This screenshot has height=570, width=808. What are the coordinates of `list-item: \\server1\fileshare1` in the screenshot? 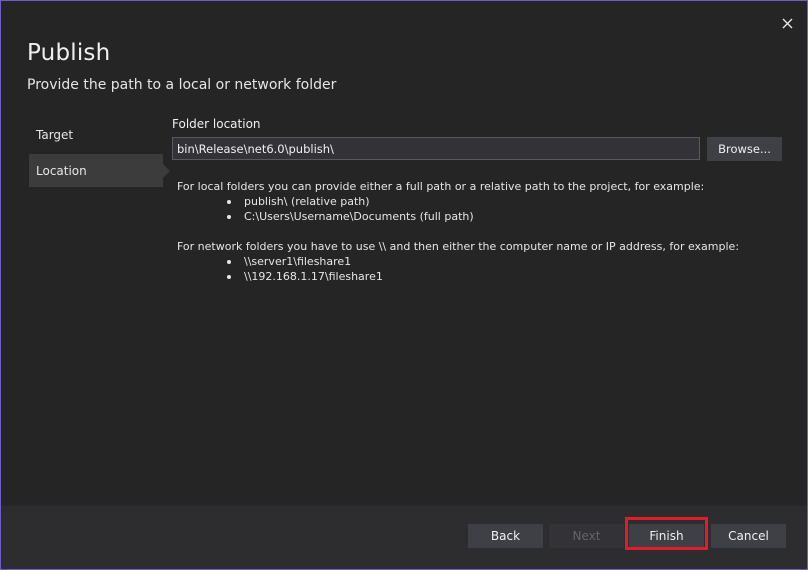 It's located at (458, 261).